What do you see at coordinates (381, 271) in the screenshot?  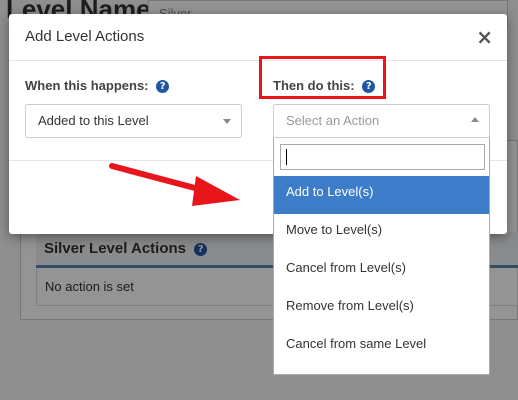 I see `dropdown-option: Cancel from Level(s)` at bounding box center [381, 271].